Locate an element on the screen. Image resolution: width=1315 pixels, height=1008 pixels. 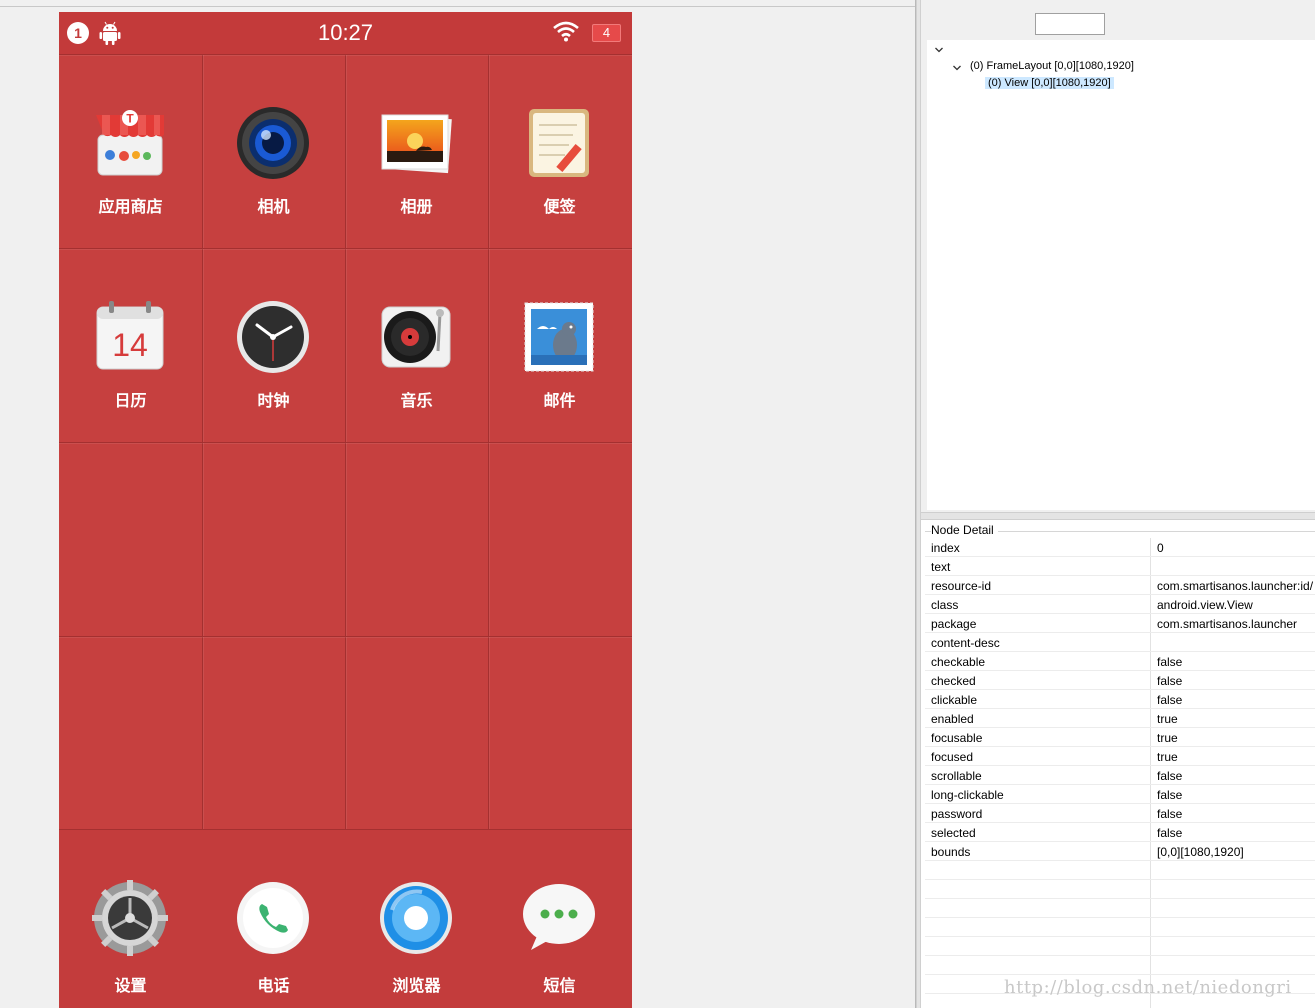
detail-key: focused is located at coordinates (952, 757).